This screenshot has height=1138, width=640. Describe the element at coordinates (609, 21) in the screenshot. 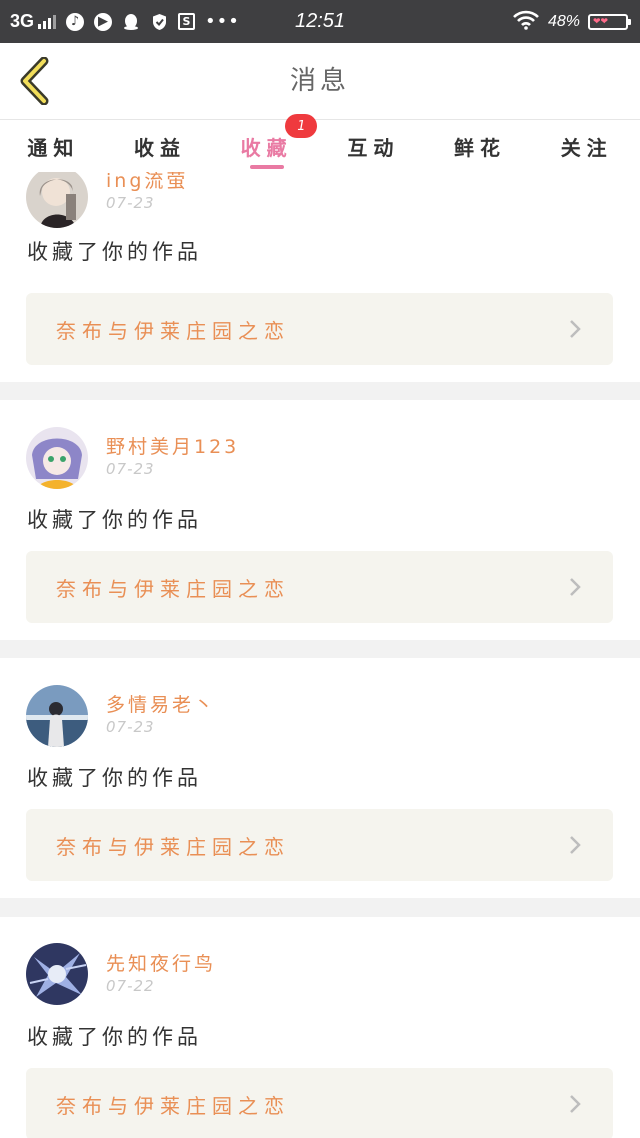

I see `battery-icon: ❤❤` at that location.